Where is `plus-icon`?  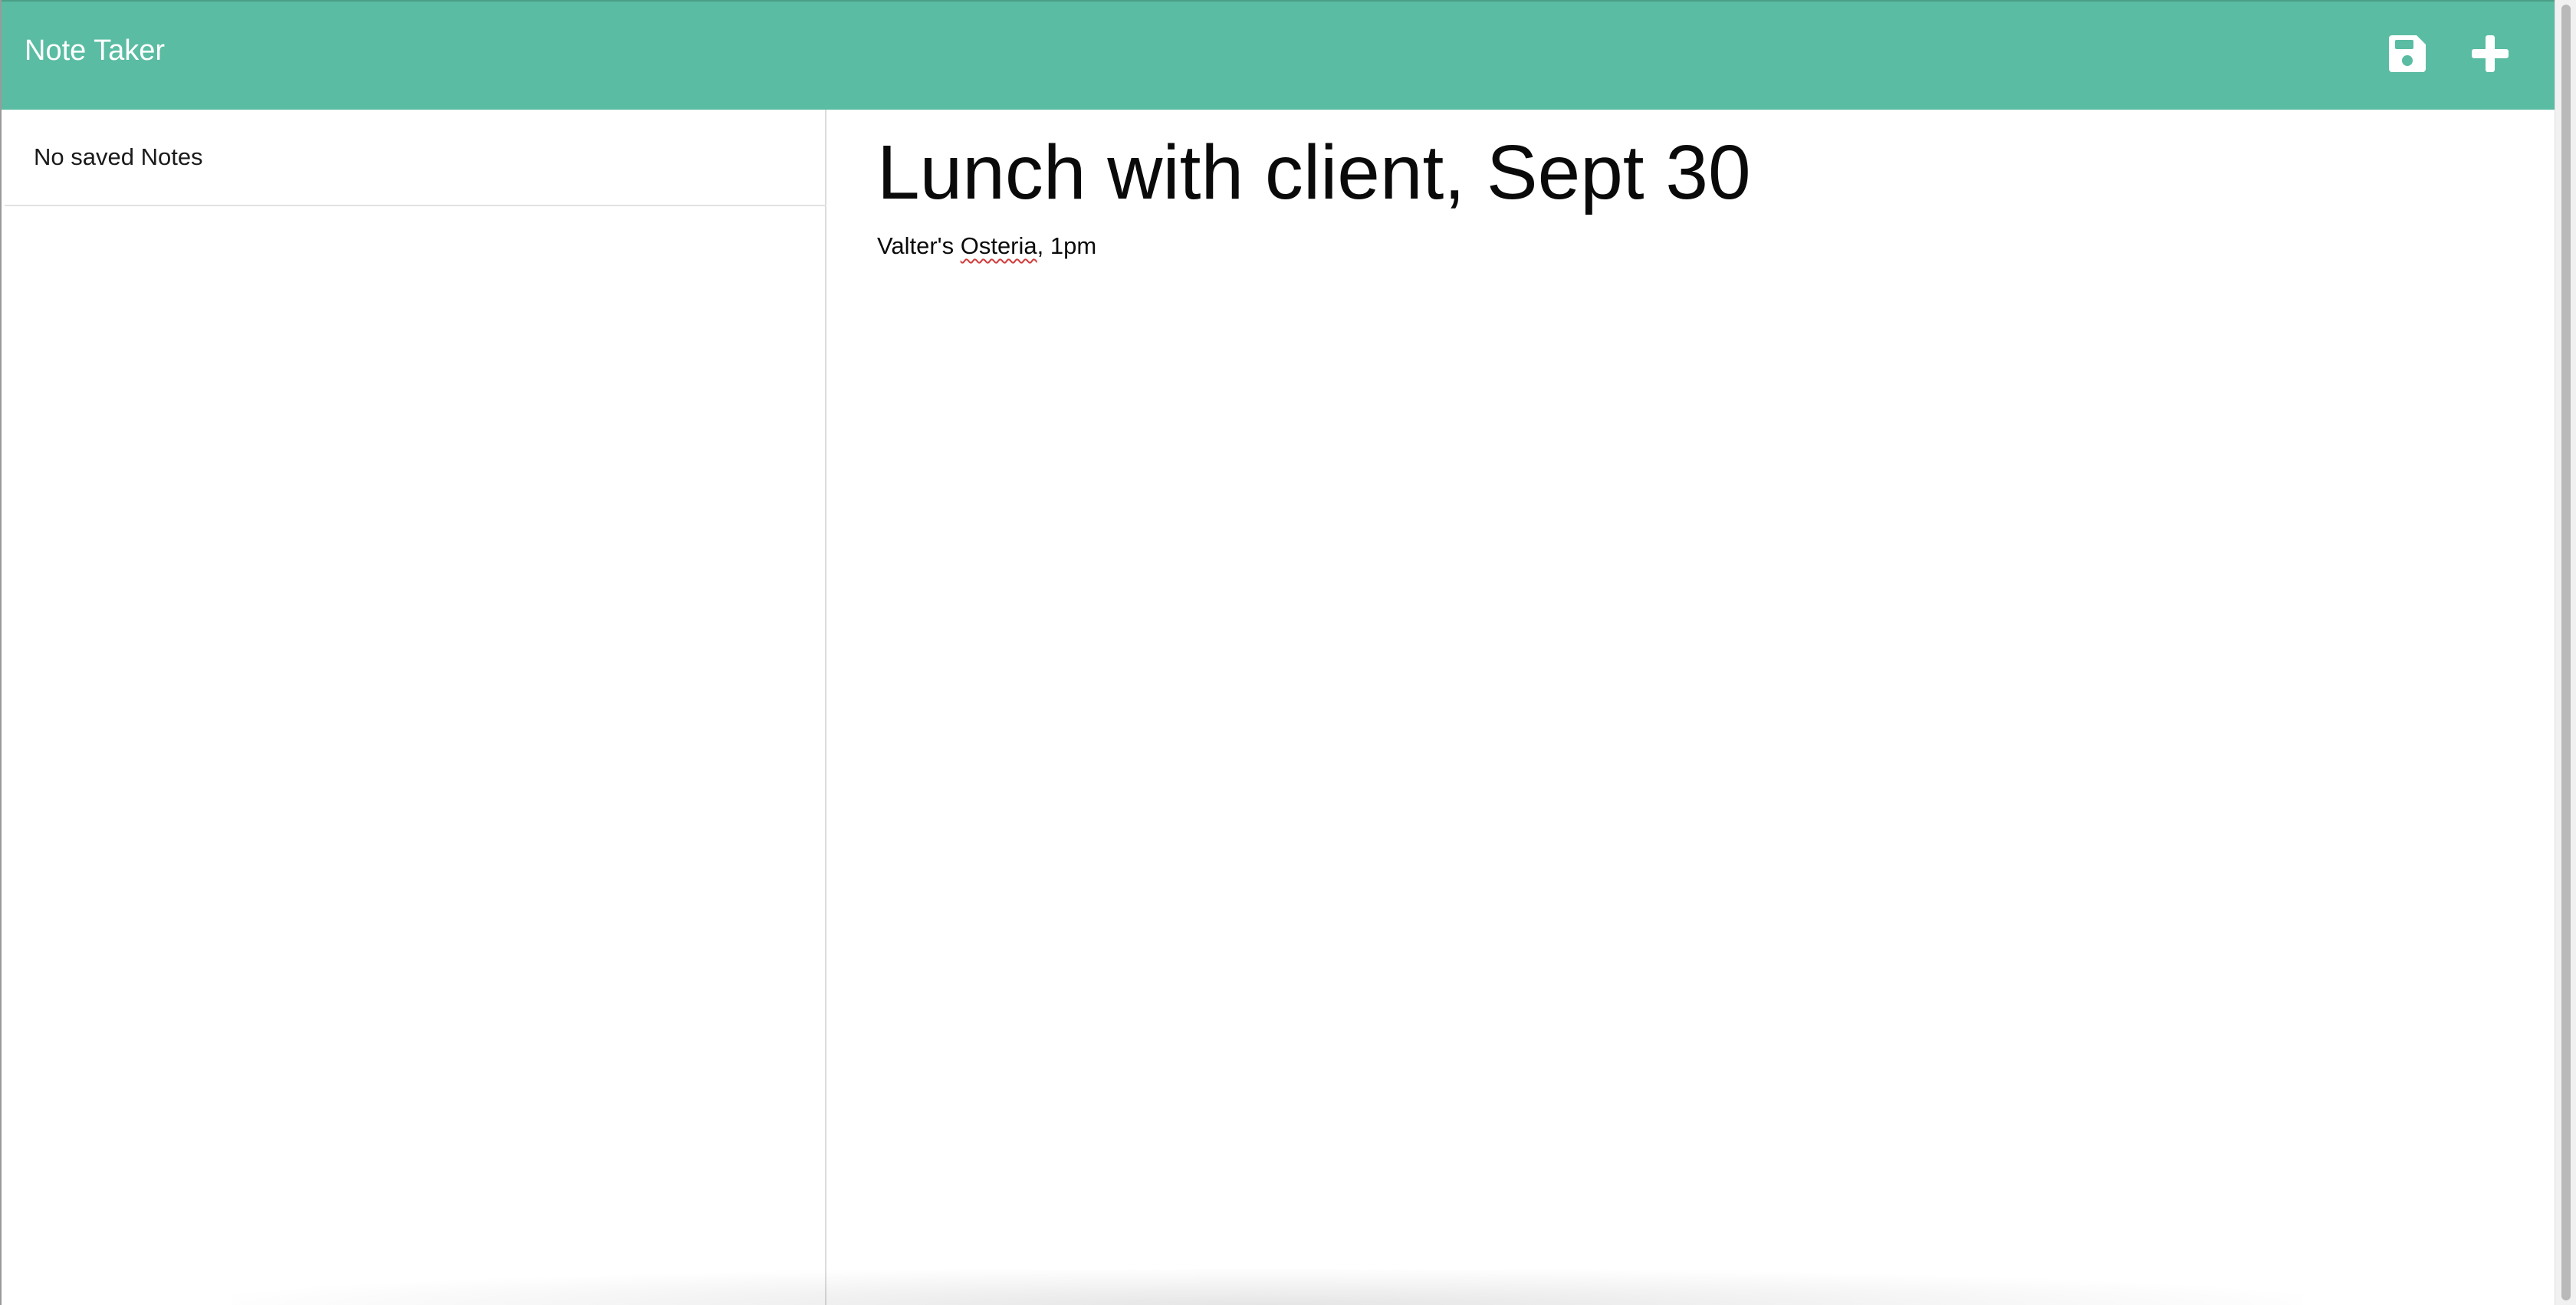
plus-icon is located at coordinates (2491, 54).